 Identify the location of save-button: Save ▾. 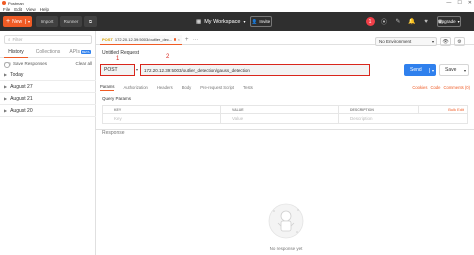
(454, 70).